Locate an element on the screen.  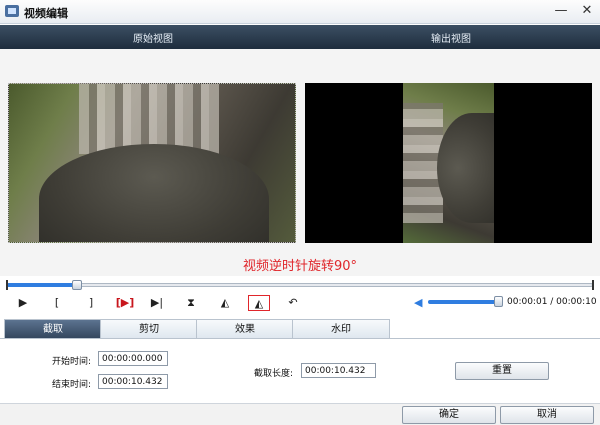
tab-cut: 剪切 is located at coordinates (149, 328).